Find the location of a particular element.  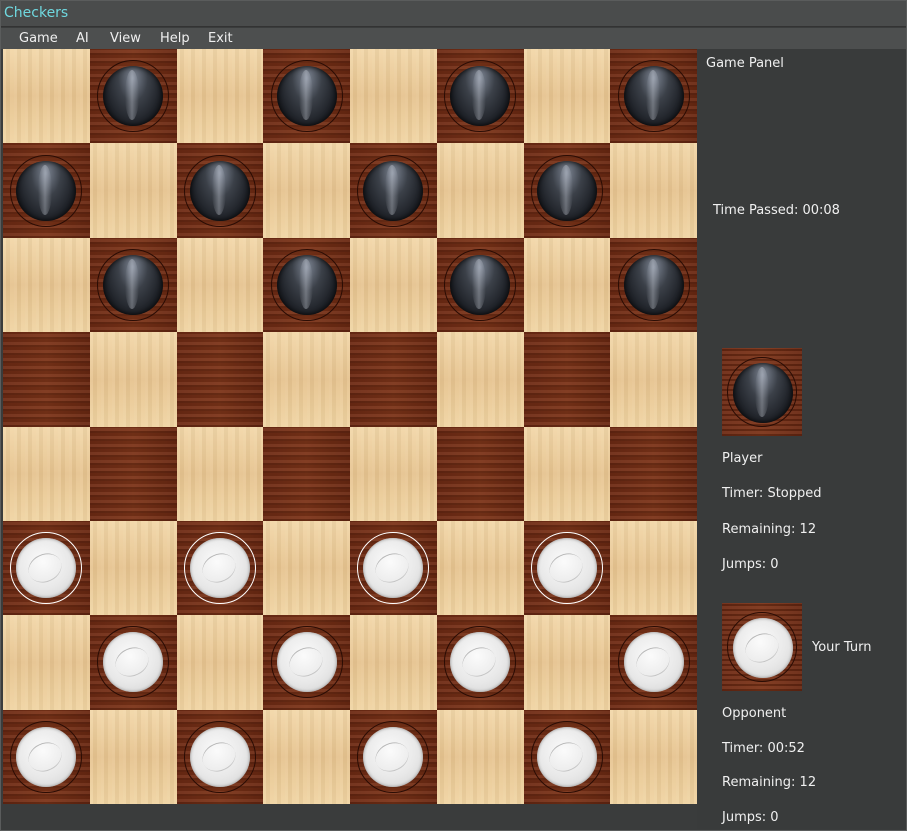

board-square-r1-c6 is located at coordinates (567, 190).